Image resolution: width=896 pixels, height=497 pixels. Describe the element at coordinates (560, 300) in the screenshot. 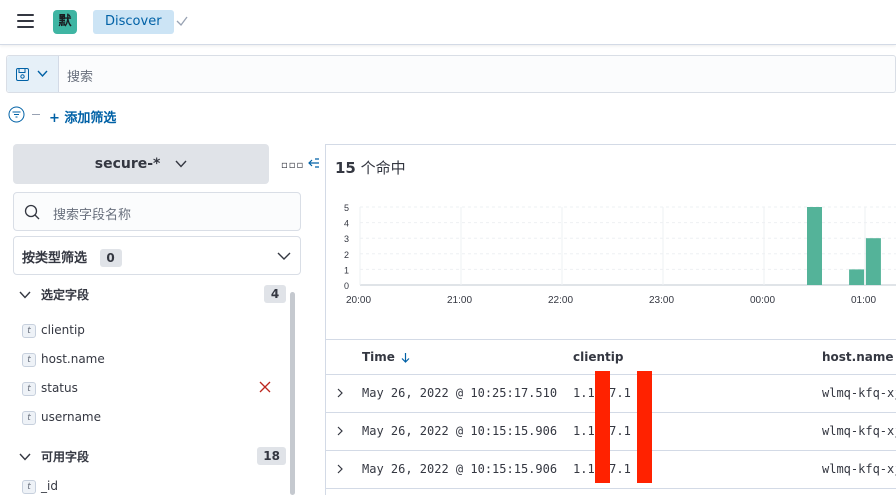

I see `x-tick-label: 22:00` at that location.